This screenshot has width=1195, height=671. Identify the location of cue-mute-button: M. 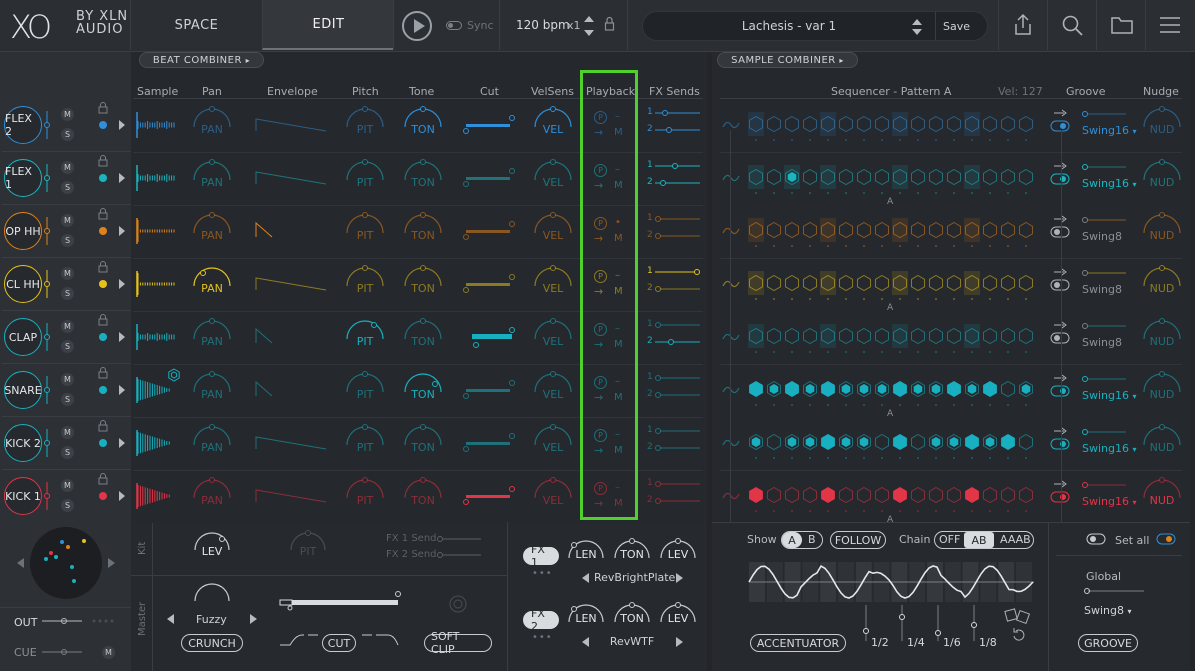
(108, 652).